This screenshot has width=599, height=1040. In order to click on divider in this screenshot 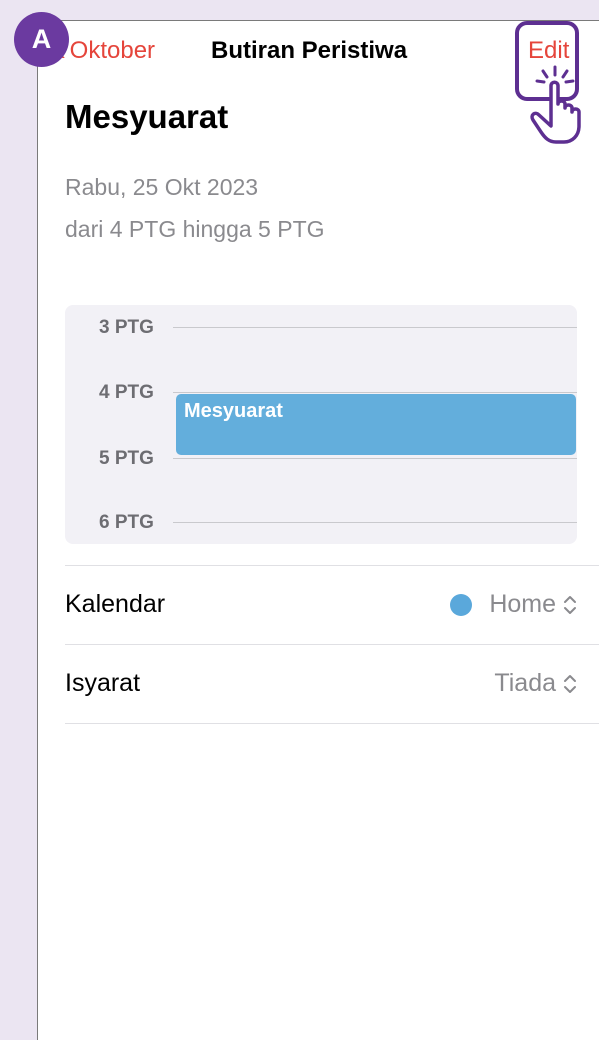, I will do `click(332, 723)`.